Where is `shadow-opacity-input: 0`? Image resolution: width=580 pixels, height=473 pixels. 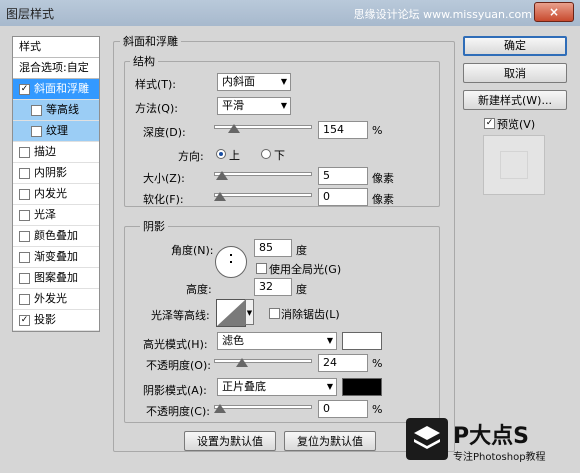 shadow-opacity-input: 0 is located at coordinates (343, 409).